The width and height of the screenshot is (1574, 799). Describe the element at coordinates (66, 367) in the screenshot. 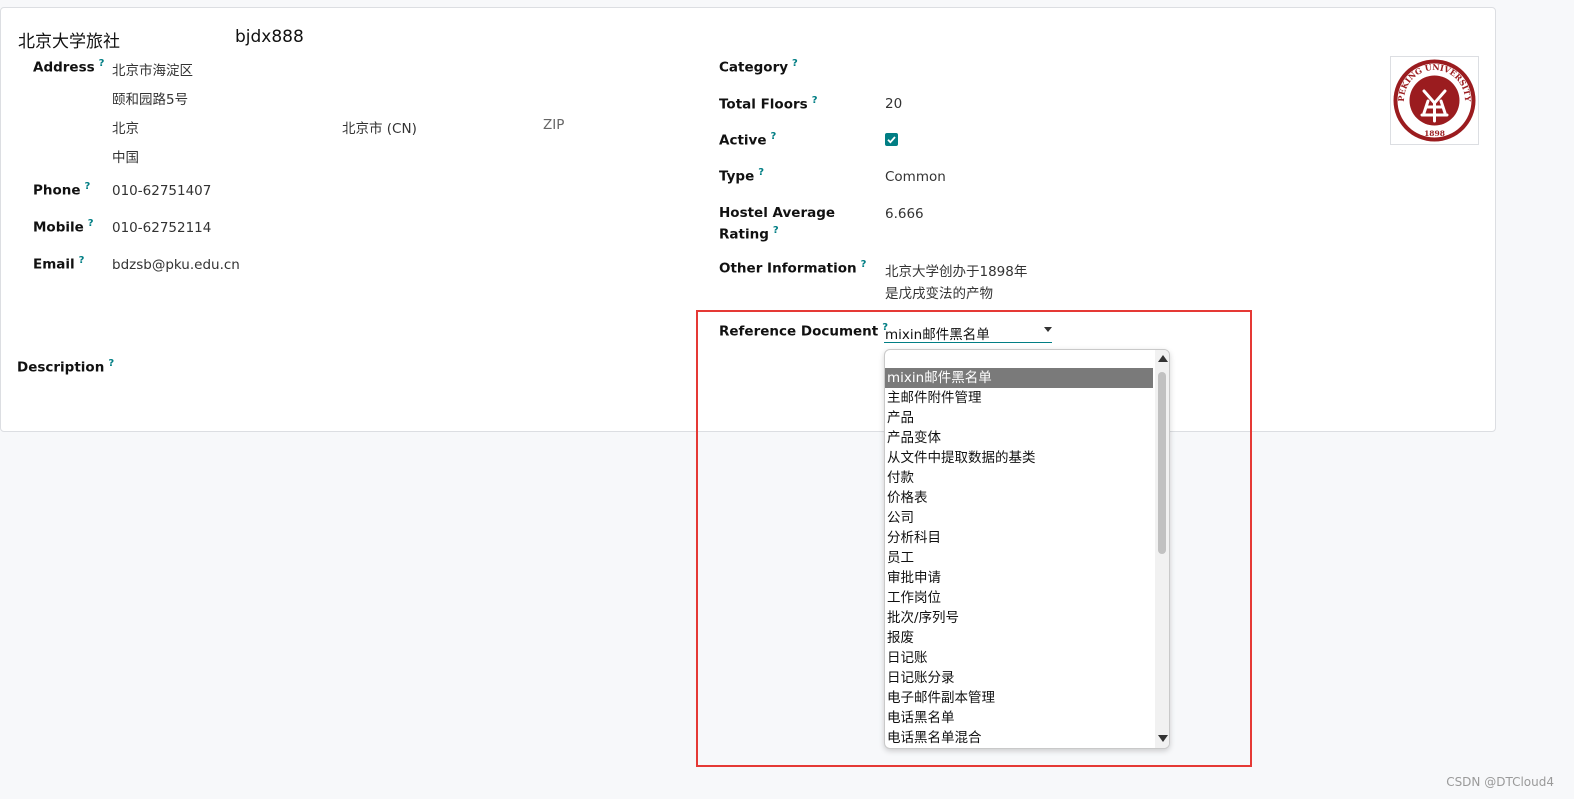

I see `description-label: Description?` at that location.